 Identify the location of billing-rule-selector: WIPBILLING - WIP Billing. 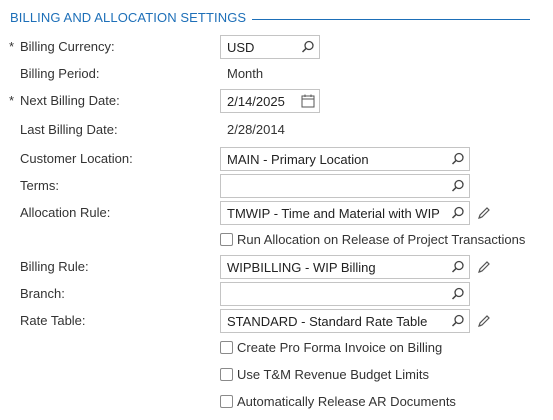
(345, 267).